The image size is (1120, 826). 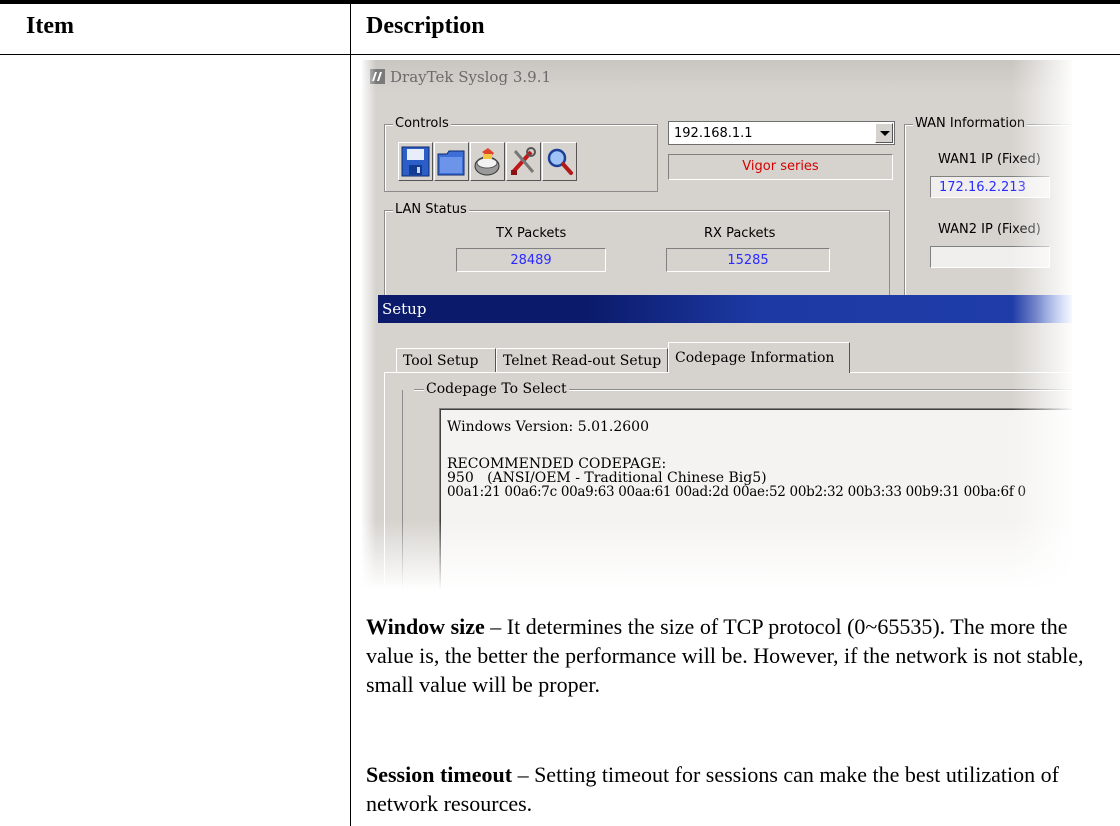 I want to click on tx-packets-field: 28489, so click(x=531, y=260).